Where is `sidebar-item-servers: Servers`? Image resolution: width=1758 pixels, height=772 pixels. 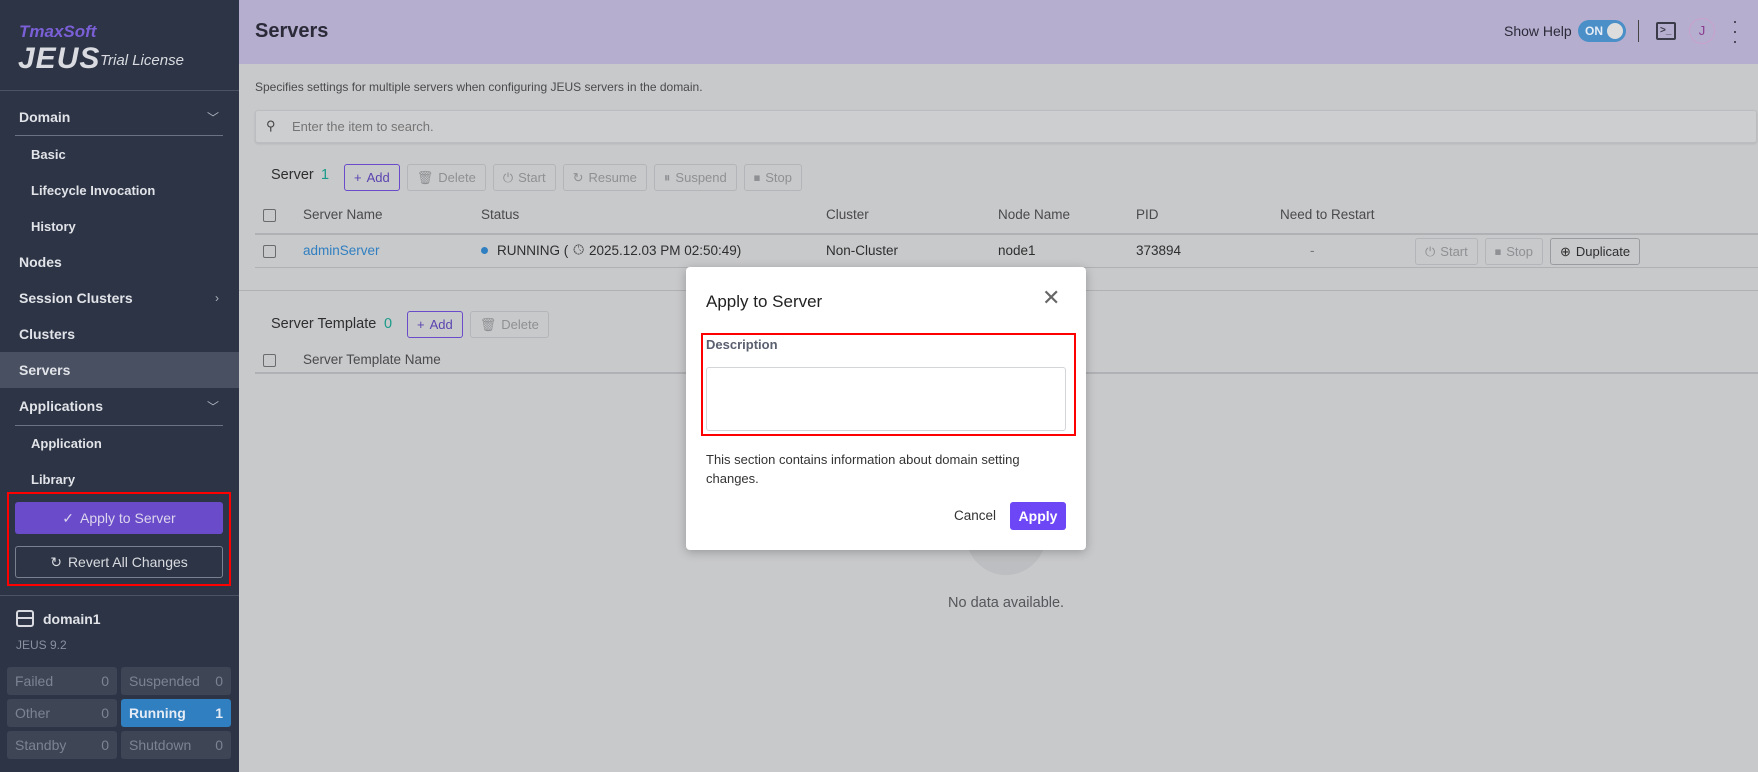
sidebar-item-servers: Servers is located at coordinates (119, 370).